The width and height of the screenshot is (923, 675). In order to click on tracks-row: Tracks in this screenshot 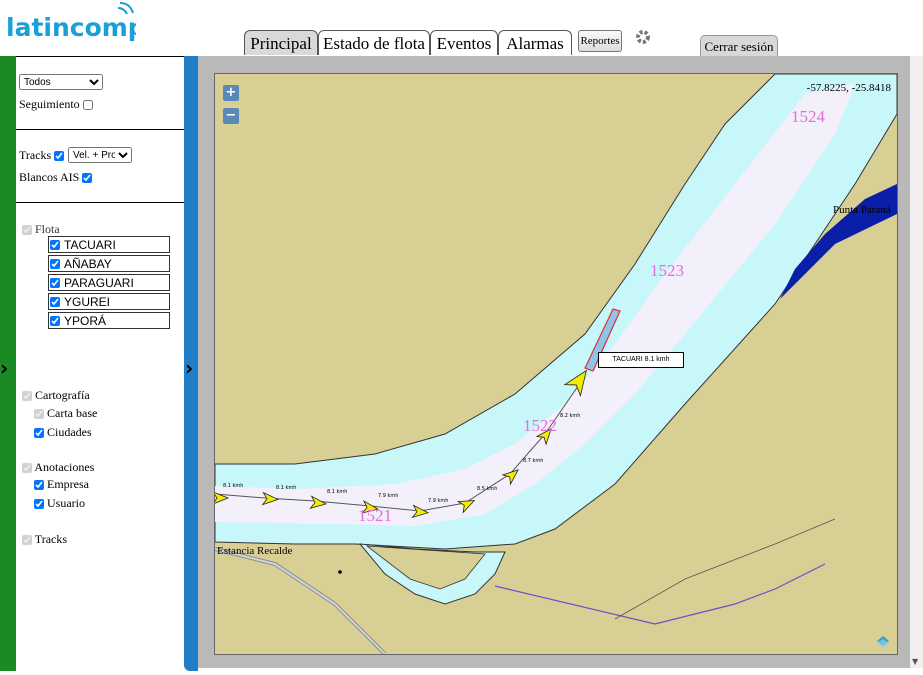, I will do `click(42, 155)`.